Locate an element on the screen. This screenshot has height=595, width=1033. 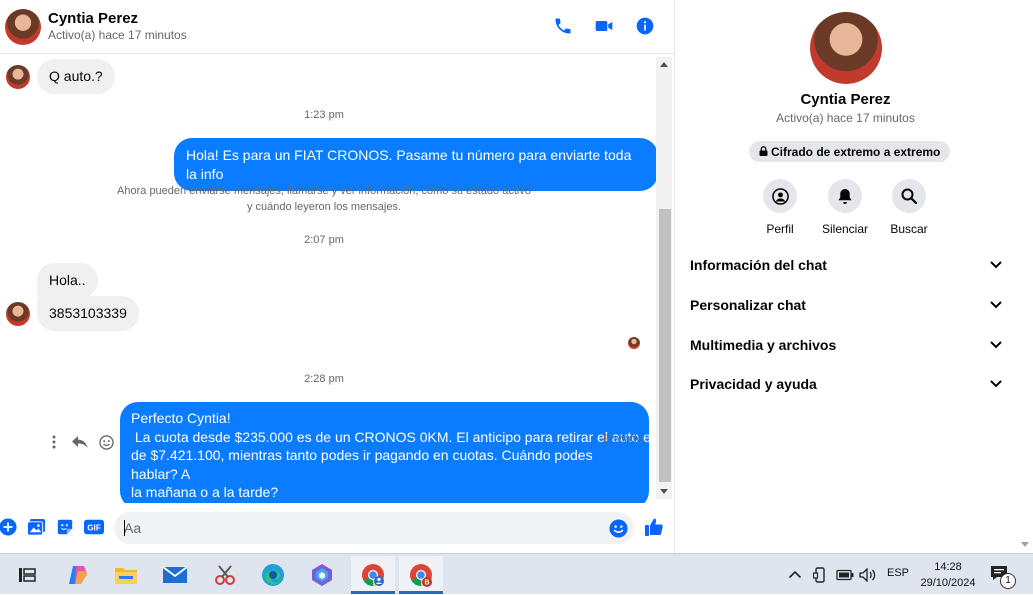
search-label: Buscar is located at coordinates (909, 229).